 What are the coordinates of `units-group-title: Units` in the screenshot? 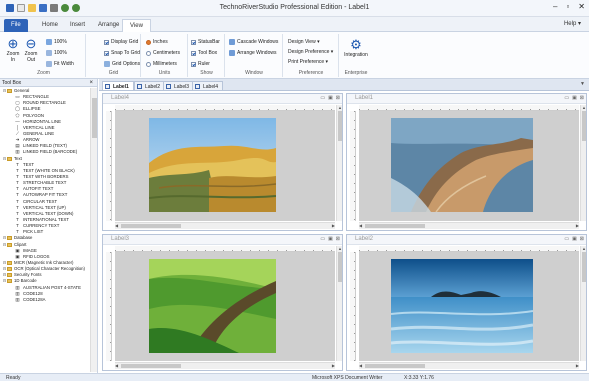 It's located at (164, 73).